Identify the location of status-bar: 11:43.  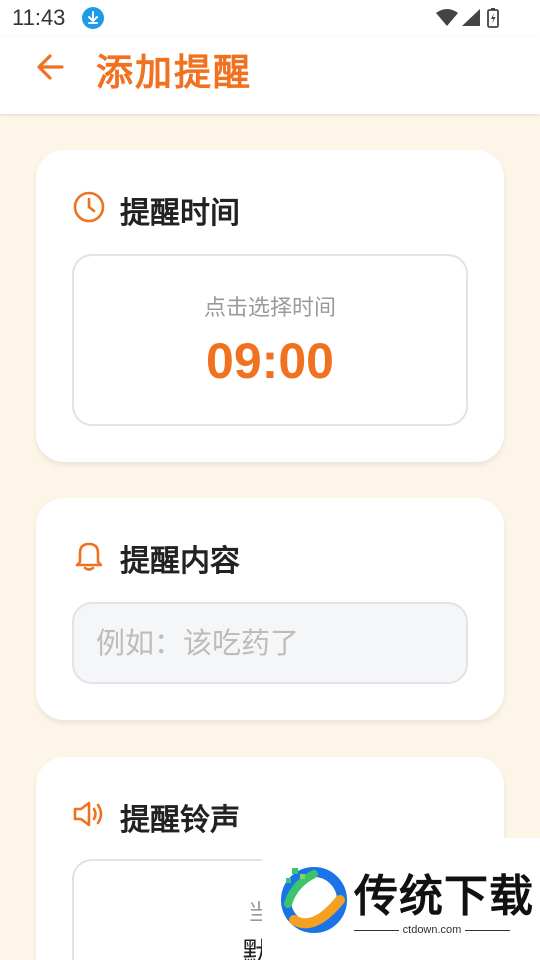
(270, 18).